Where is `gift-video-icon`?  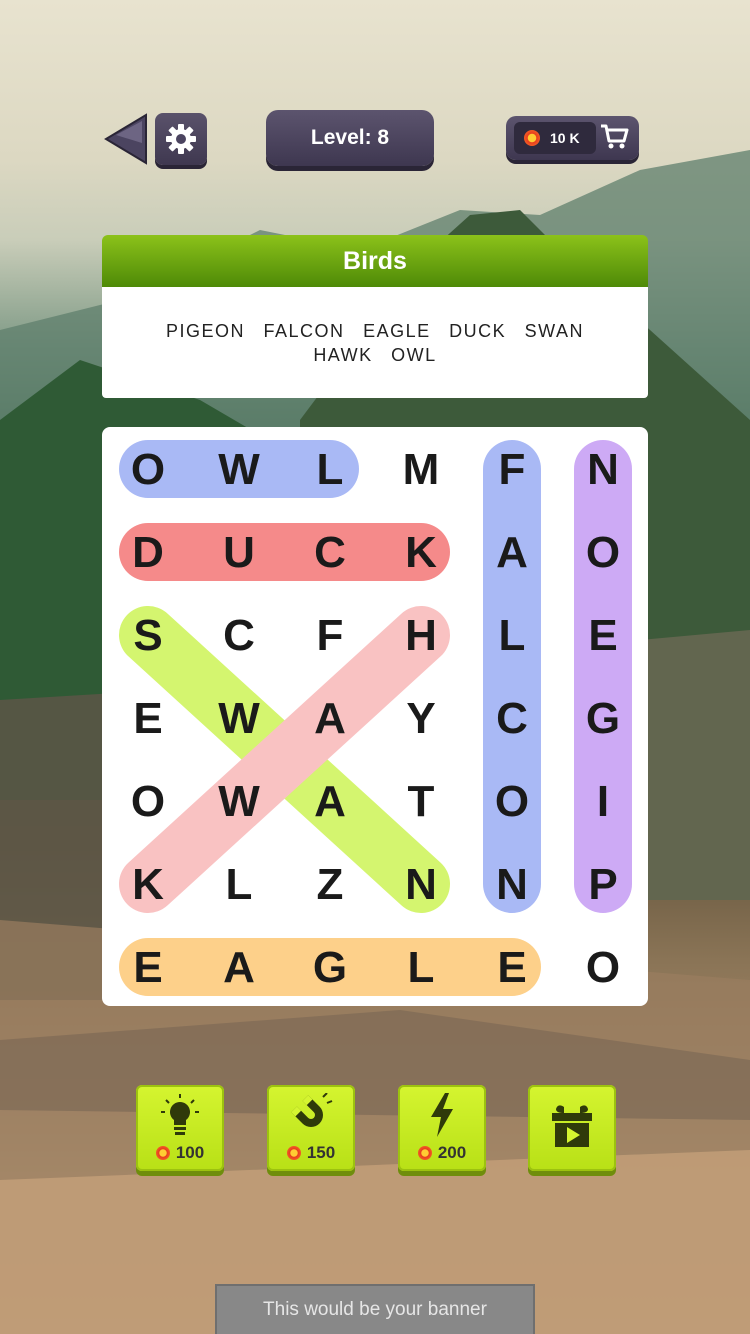 gift-video-icon is located at coordinates (572, 1126).